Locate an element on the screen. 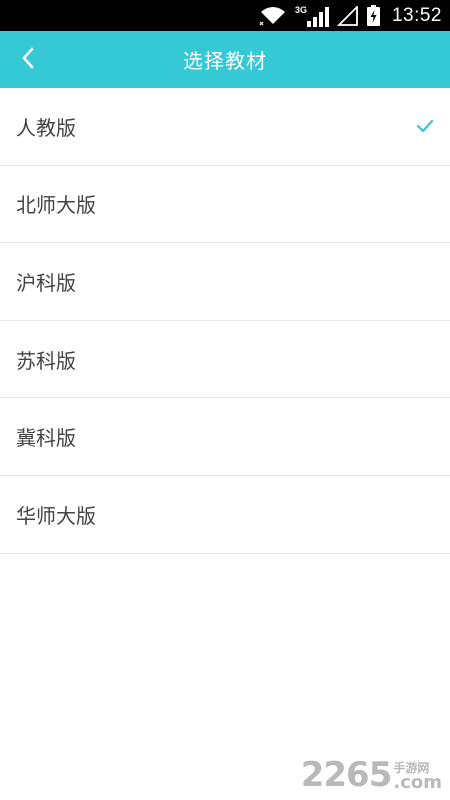  textbook-item-huke: 沪科版 is located at coordinates (225, 282).